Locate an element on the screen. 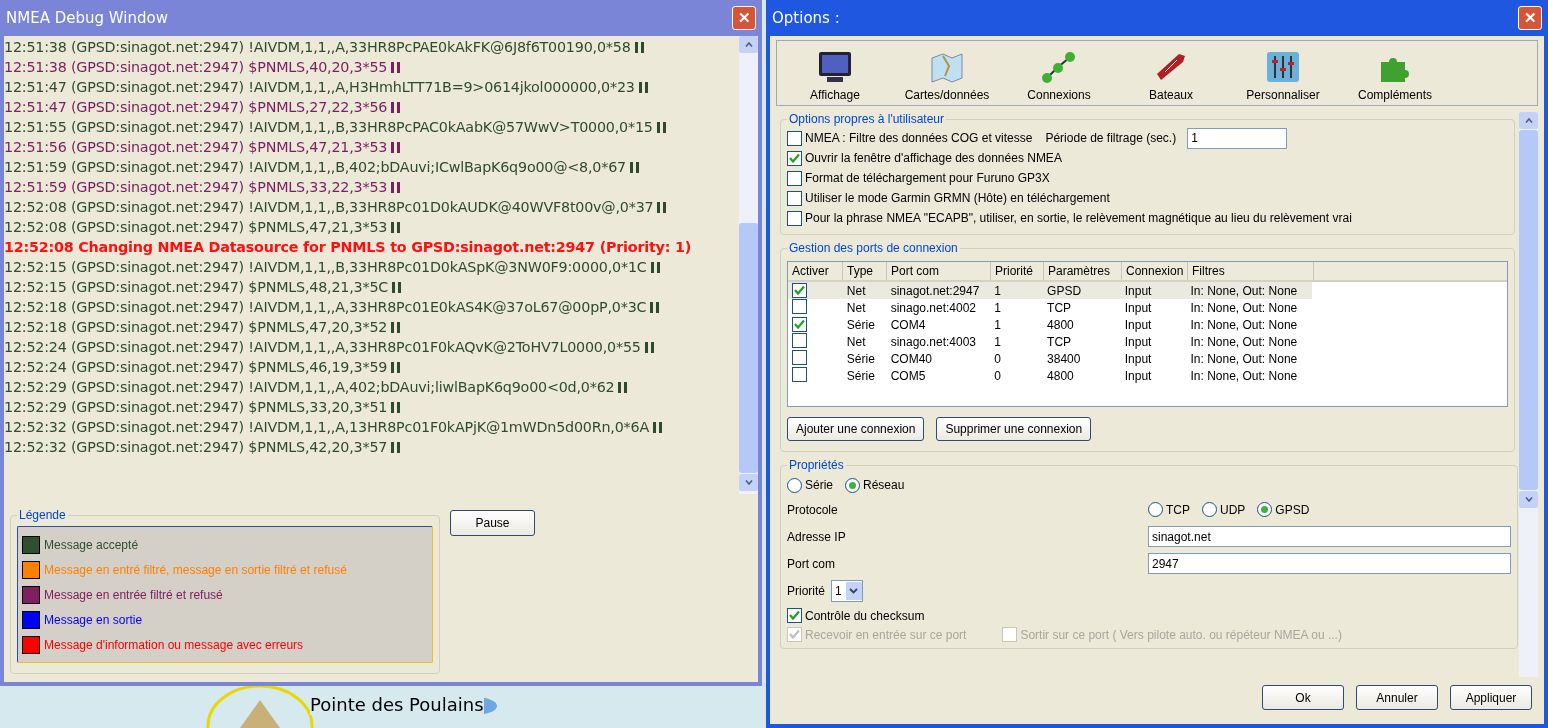  connection-button: Ajouter une connexion is located at coordinates (856, 429).